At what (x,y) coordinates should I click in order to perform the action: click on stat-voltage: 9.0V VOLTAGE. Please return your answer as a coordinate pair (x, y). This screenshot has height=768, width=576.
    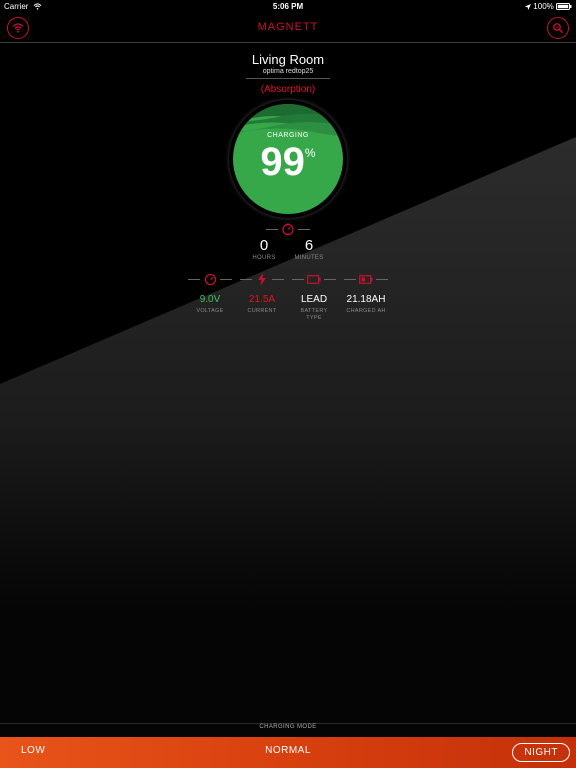
    Looking at the image, I should click on (210, 293).